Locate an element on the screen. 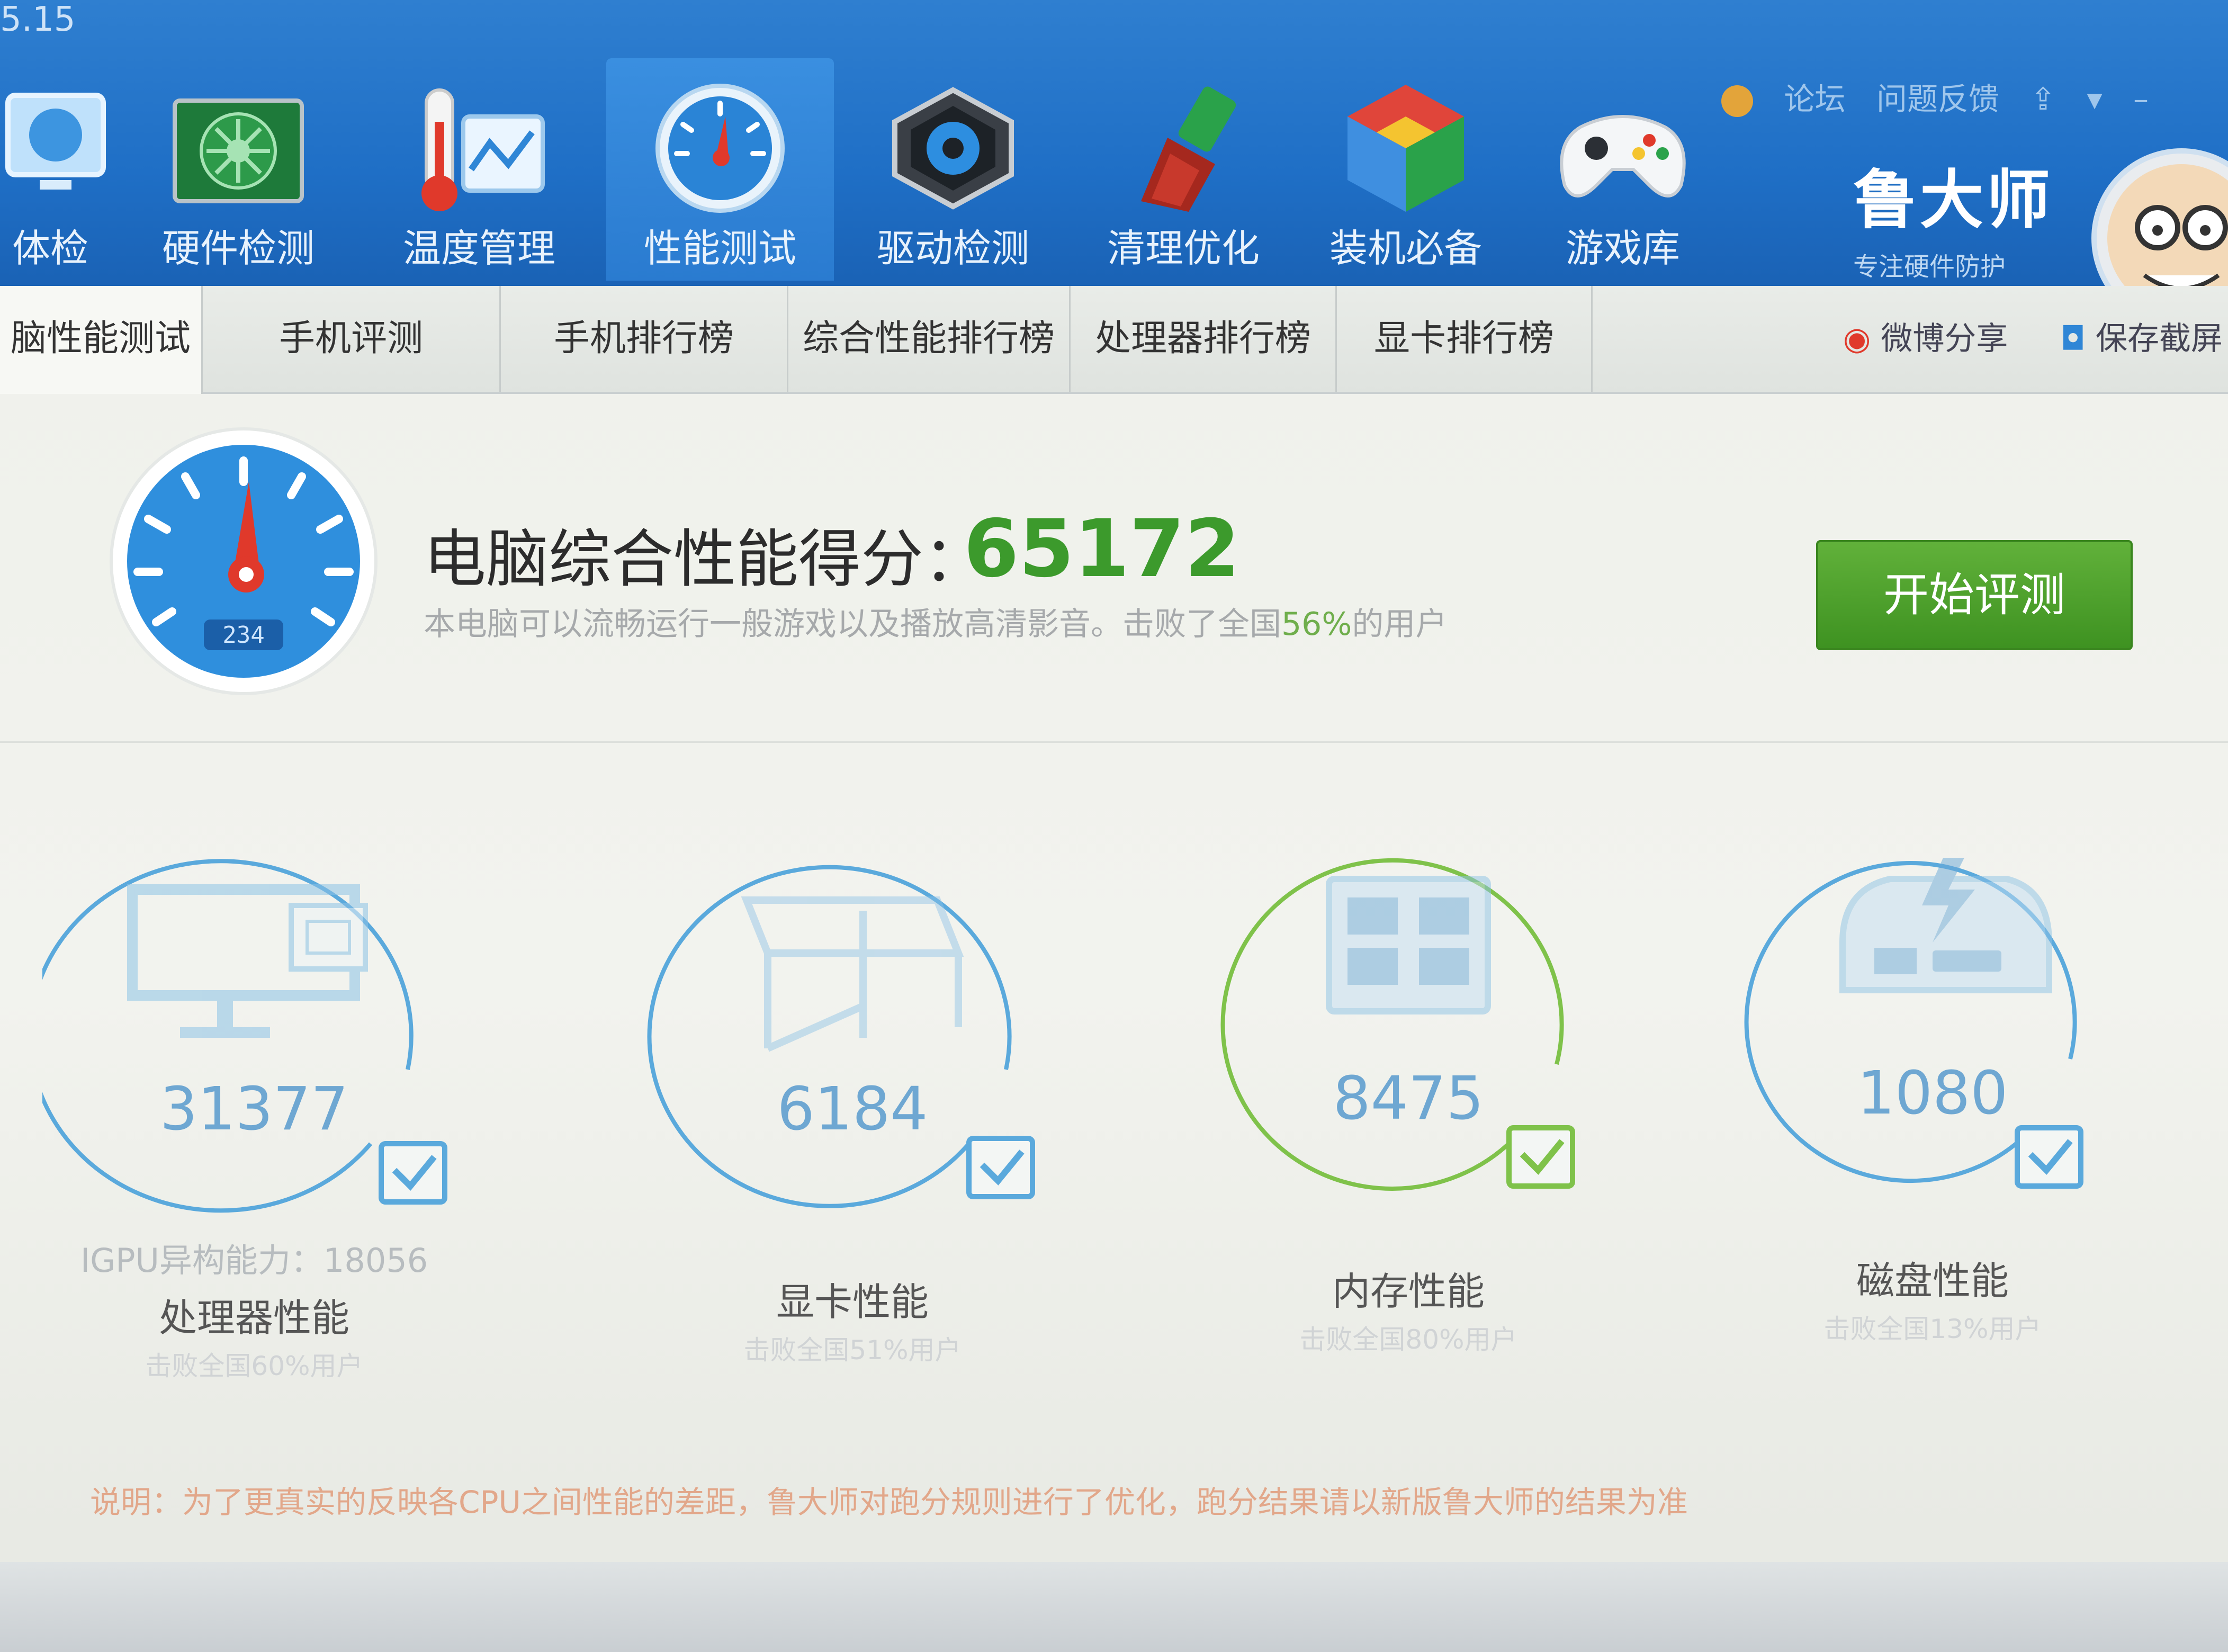  nav-item-hardware: 硬件检测 is located at coordinates (238, 169).